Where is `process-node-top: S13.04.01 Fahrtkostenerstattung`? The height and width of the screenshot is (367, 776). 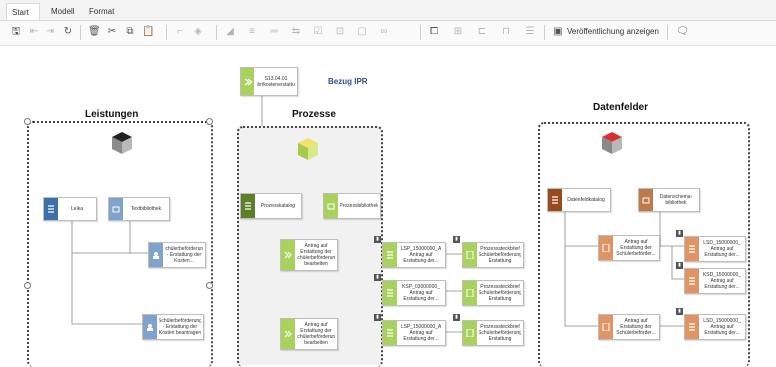
process-node-top: S13.04.01 Fahrtkostenerstattung is located at coordinates (269, 81).